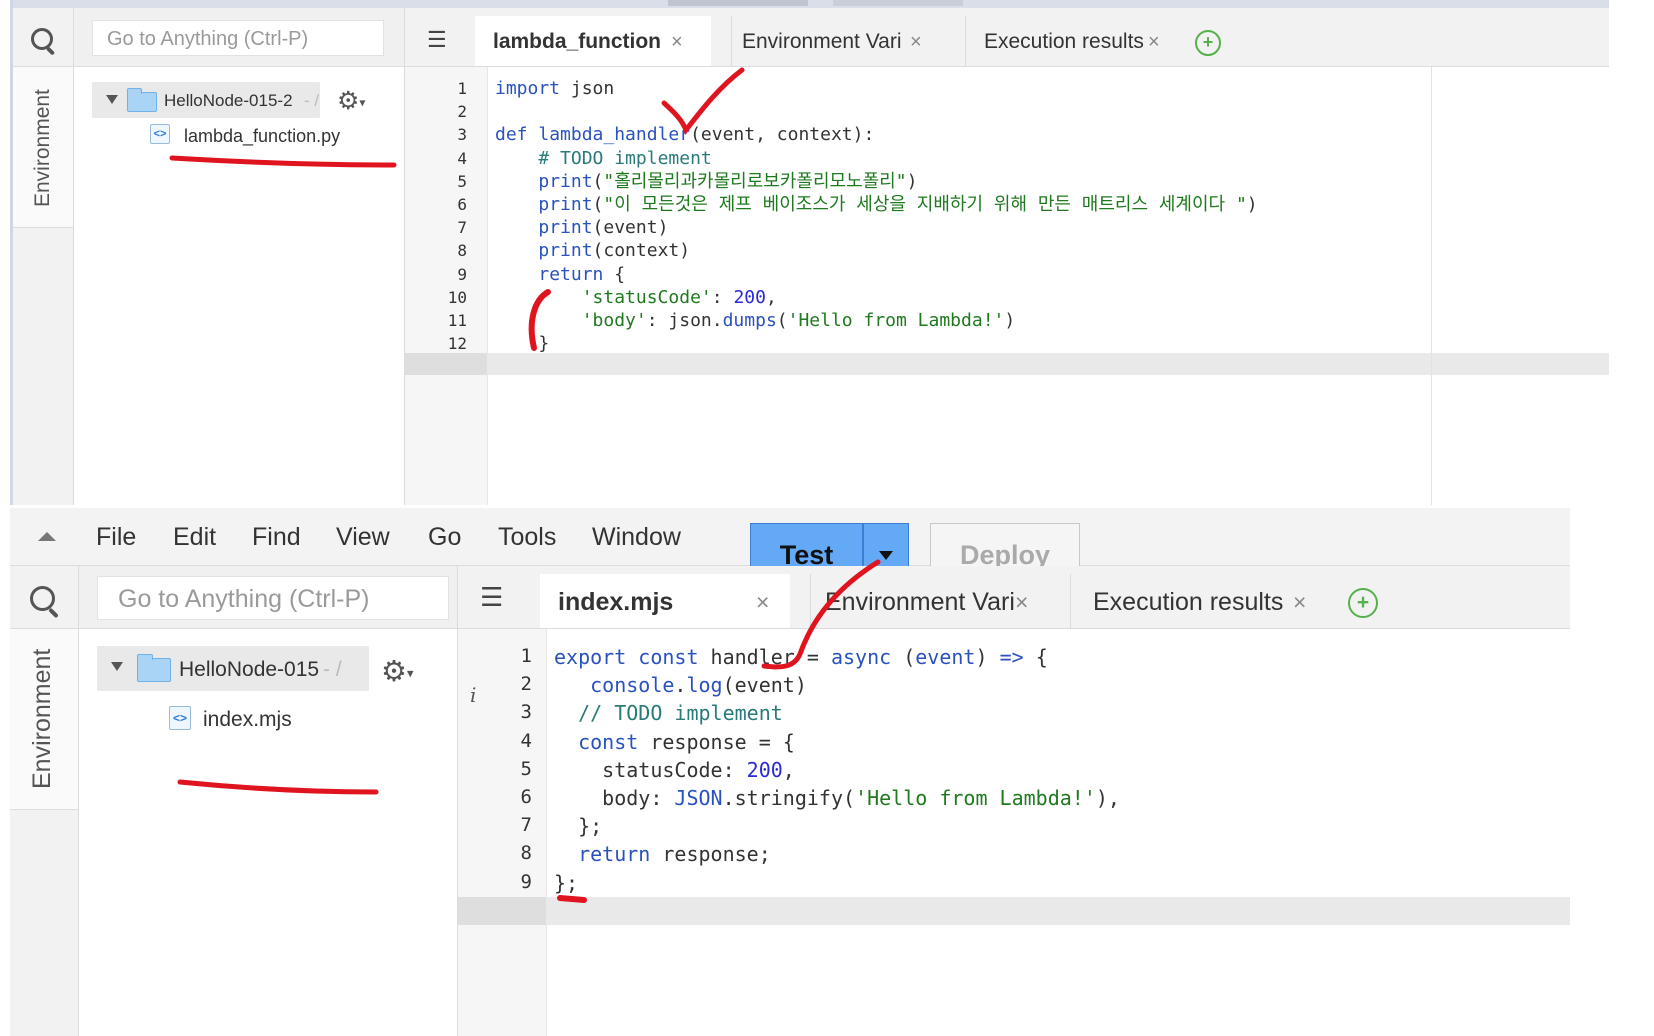 This screenshot has height=1036, width=1654. What do you see at coordinates (363, 537) in the screenshot?
I see `menu-view: View` at bounding box center [363, 537].